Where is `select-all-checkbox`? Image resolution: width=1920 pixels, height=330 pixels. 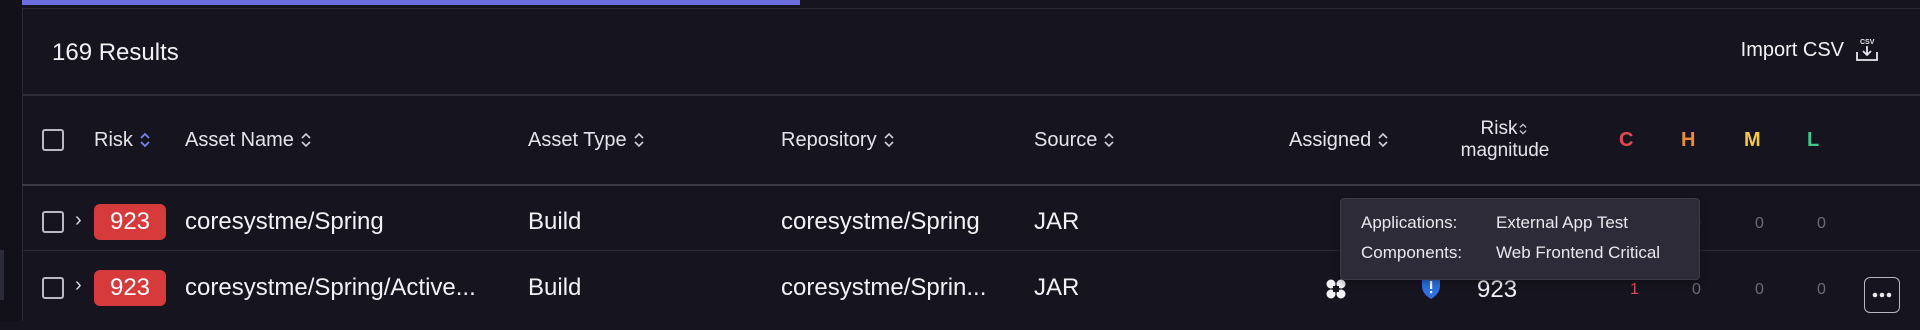
select-all-checkbox is located at coordinates (53, 140).